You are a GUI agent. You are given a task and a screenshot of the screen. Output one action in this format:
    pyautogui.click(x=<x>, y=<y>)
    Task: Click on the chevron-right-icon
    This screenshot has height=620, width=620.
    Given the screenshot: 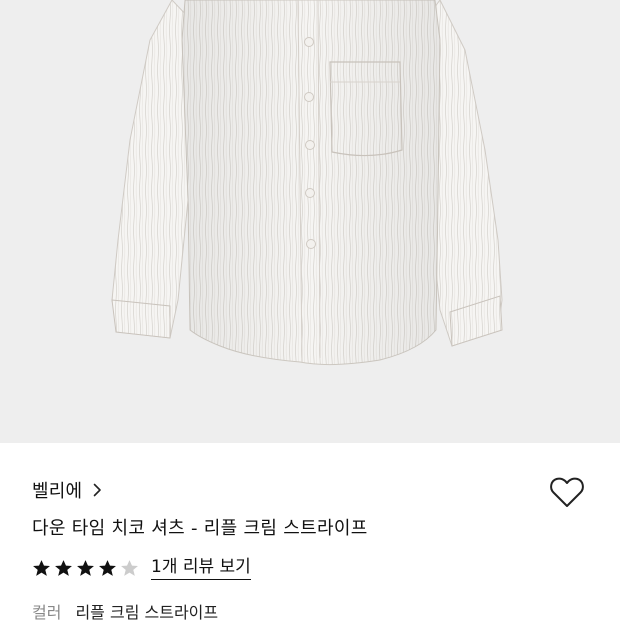 What is the action you would take?
    pyautogui.click(x=97, y=490)
    